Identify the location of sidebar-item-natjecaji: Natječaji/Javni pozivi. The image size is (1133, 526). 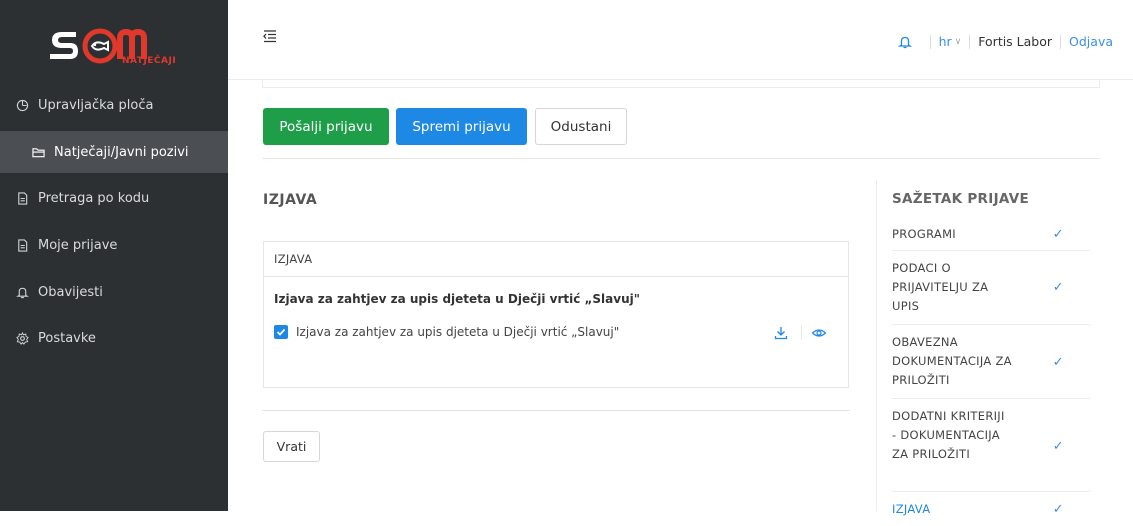
(114, 152).